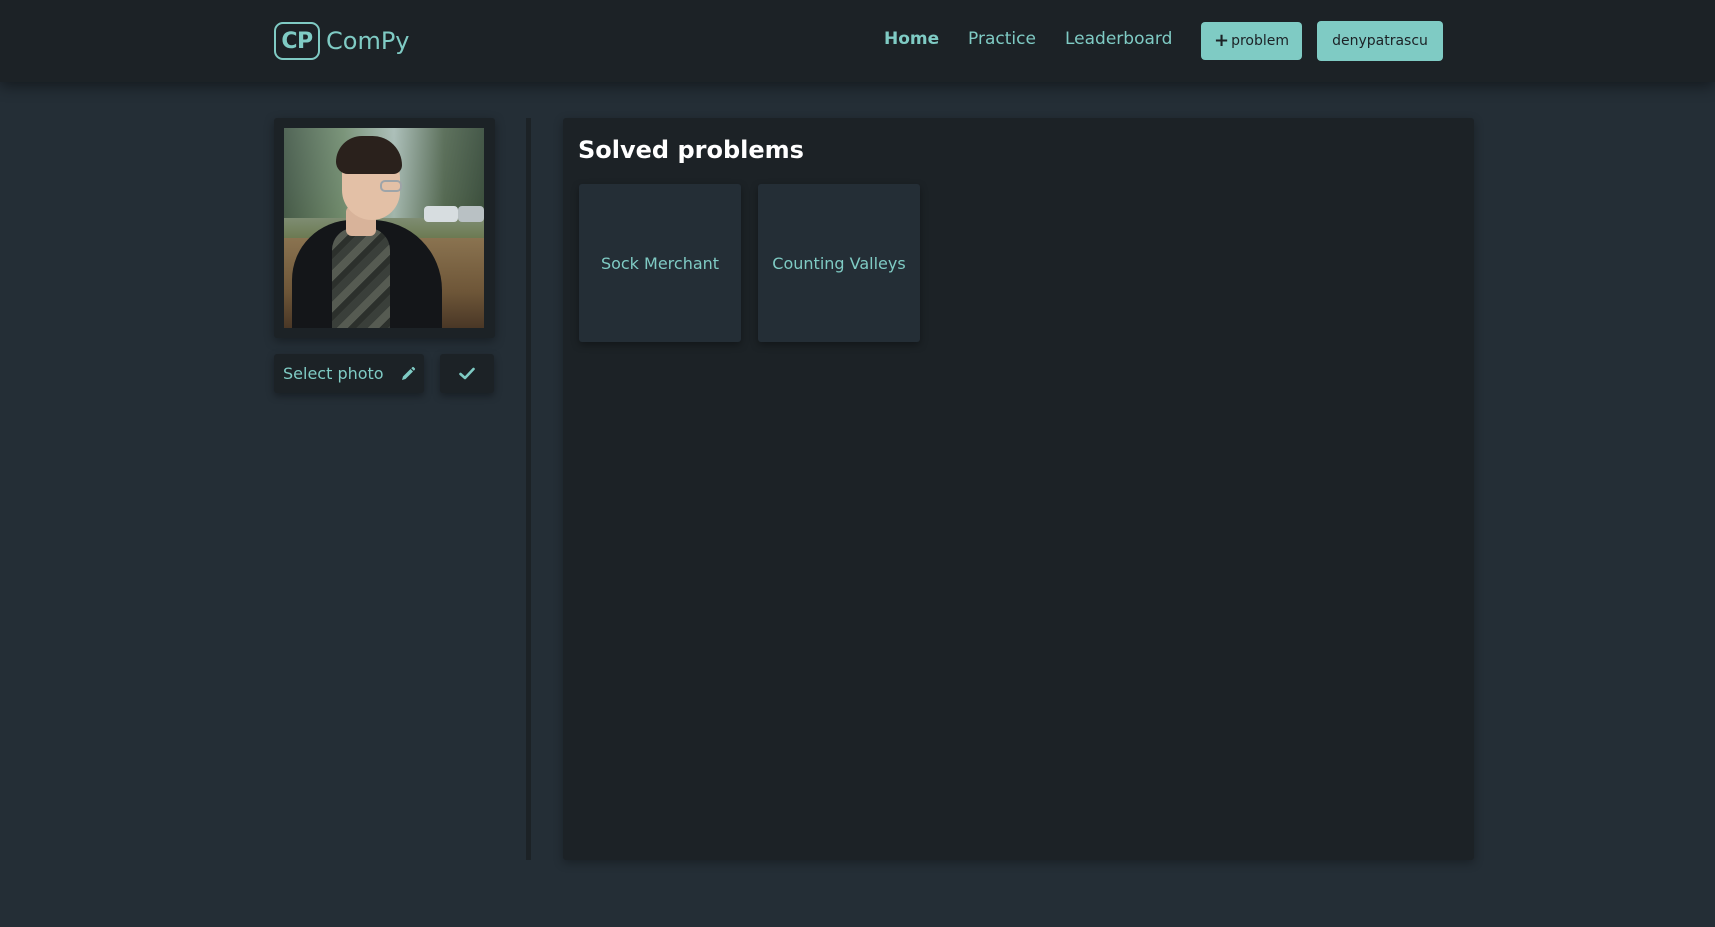 This screenshot has width=1715, height=927. I want to click on pencil-icon, so click(408, 374).